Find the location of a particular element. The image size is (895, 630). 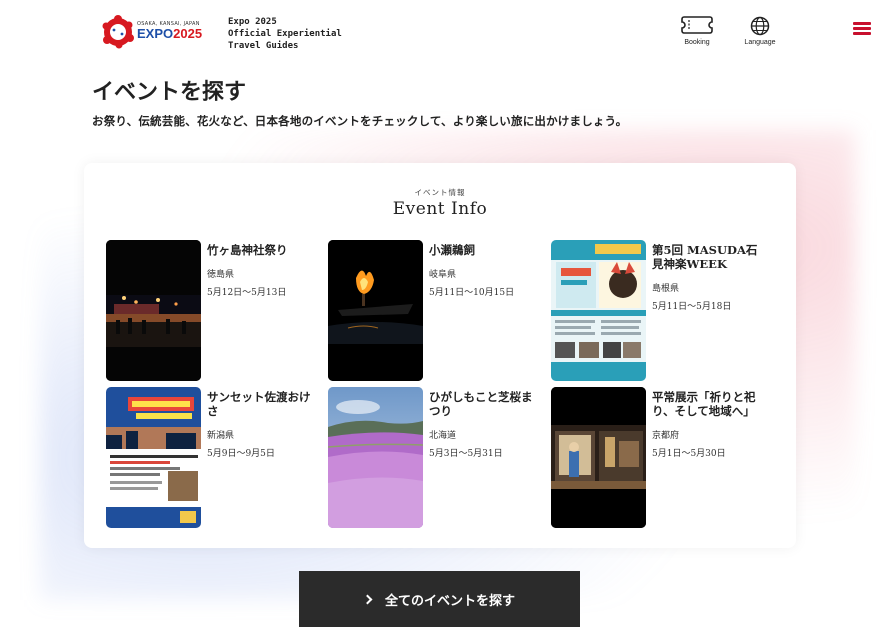

event-name: 平常展示「祈りと祀り、そして地域へ」 is located at coordinates (708, 404).